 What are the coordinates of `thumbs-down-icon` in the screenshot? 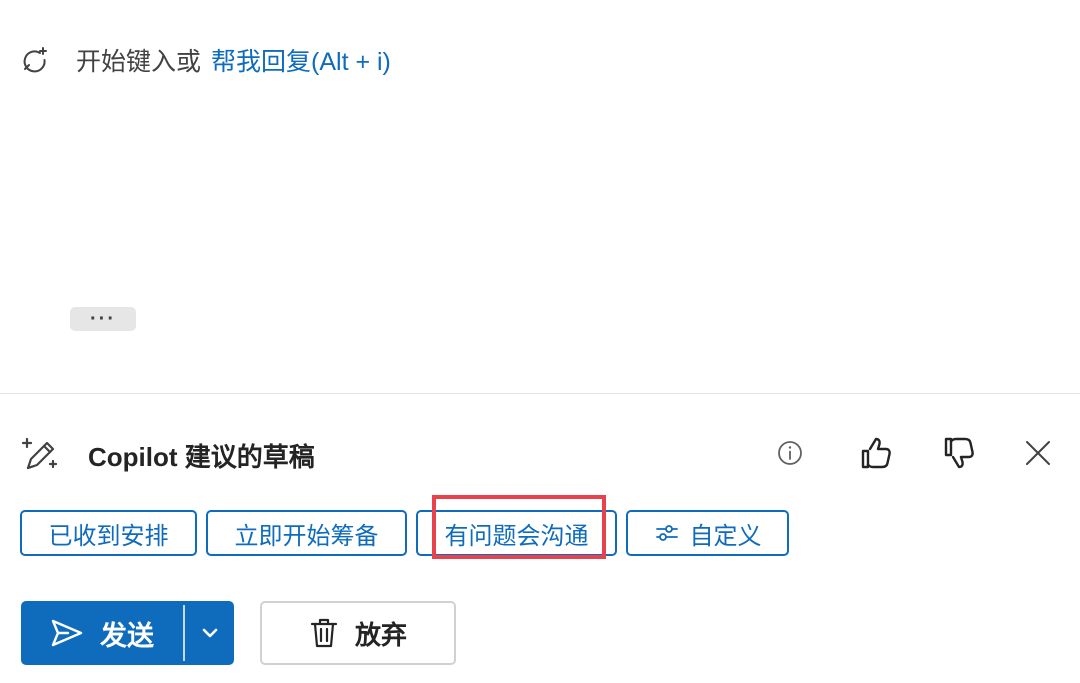 It's located at (959, 453).